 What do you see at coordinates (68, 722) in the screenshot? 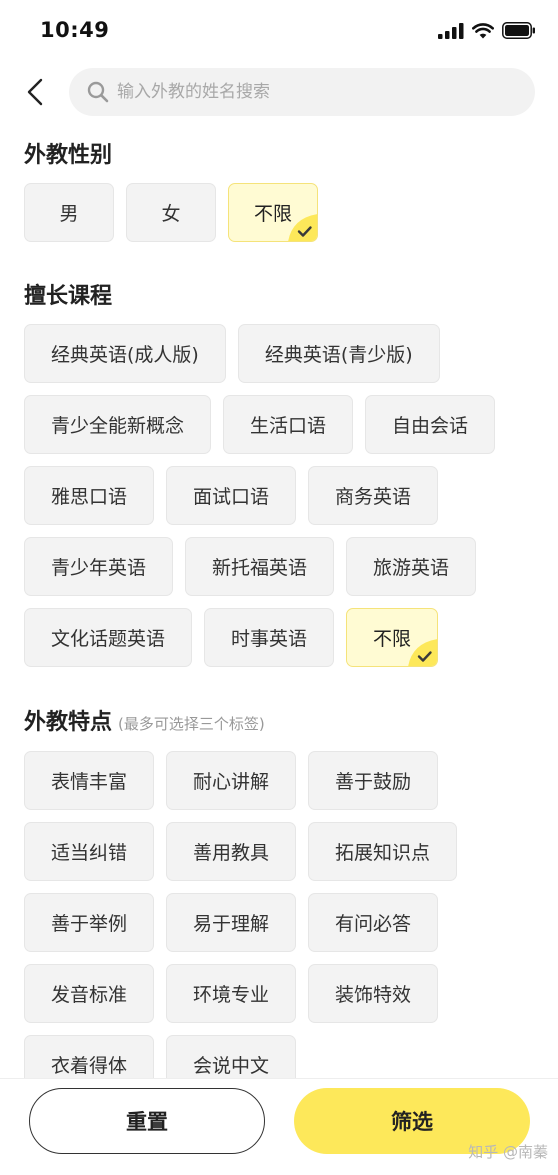
I see `features-title-text: 外教特点` at bounding box center [68, 722].